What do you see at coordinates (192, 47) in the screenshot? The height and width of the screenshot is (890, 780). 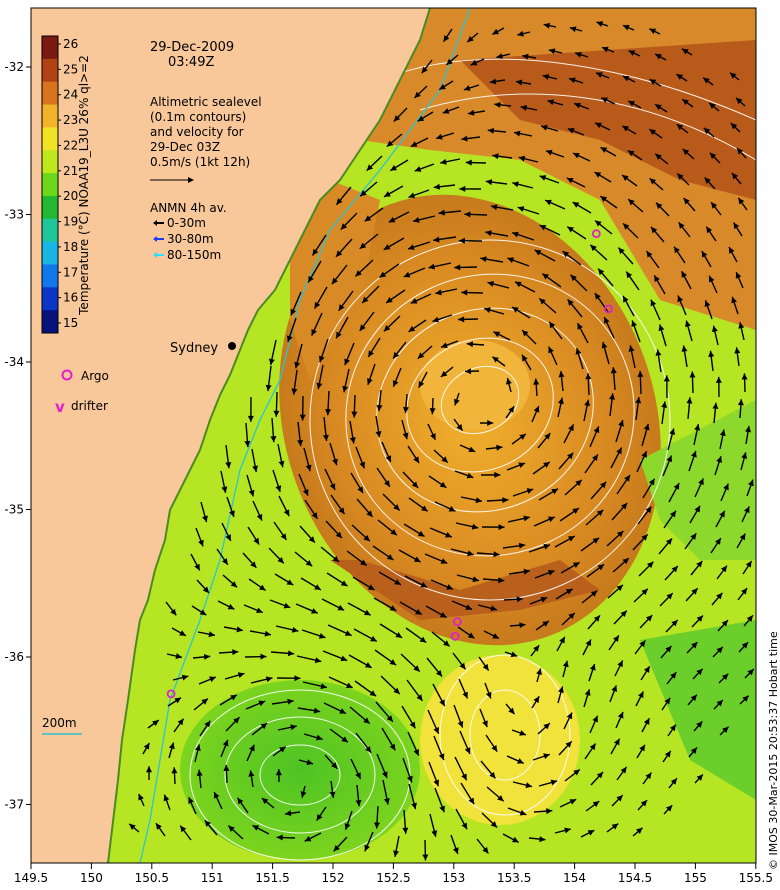 I see `date-label: 29-Dec-2009` at bounding box center [192, 47].